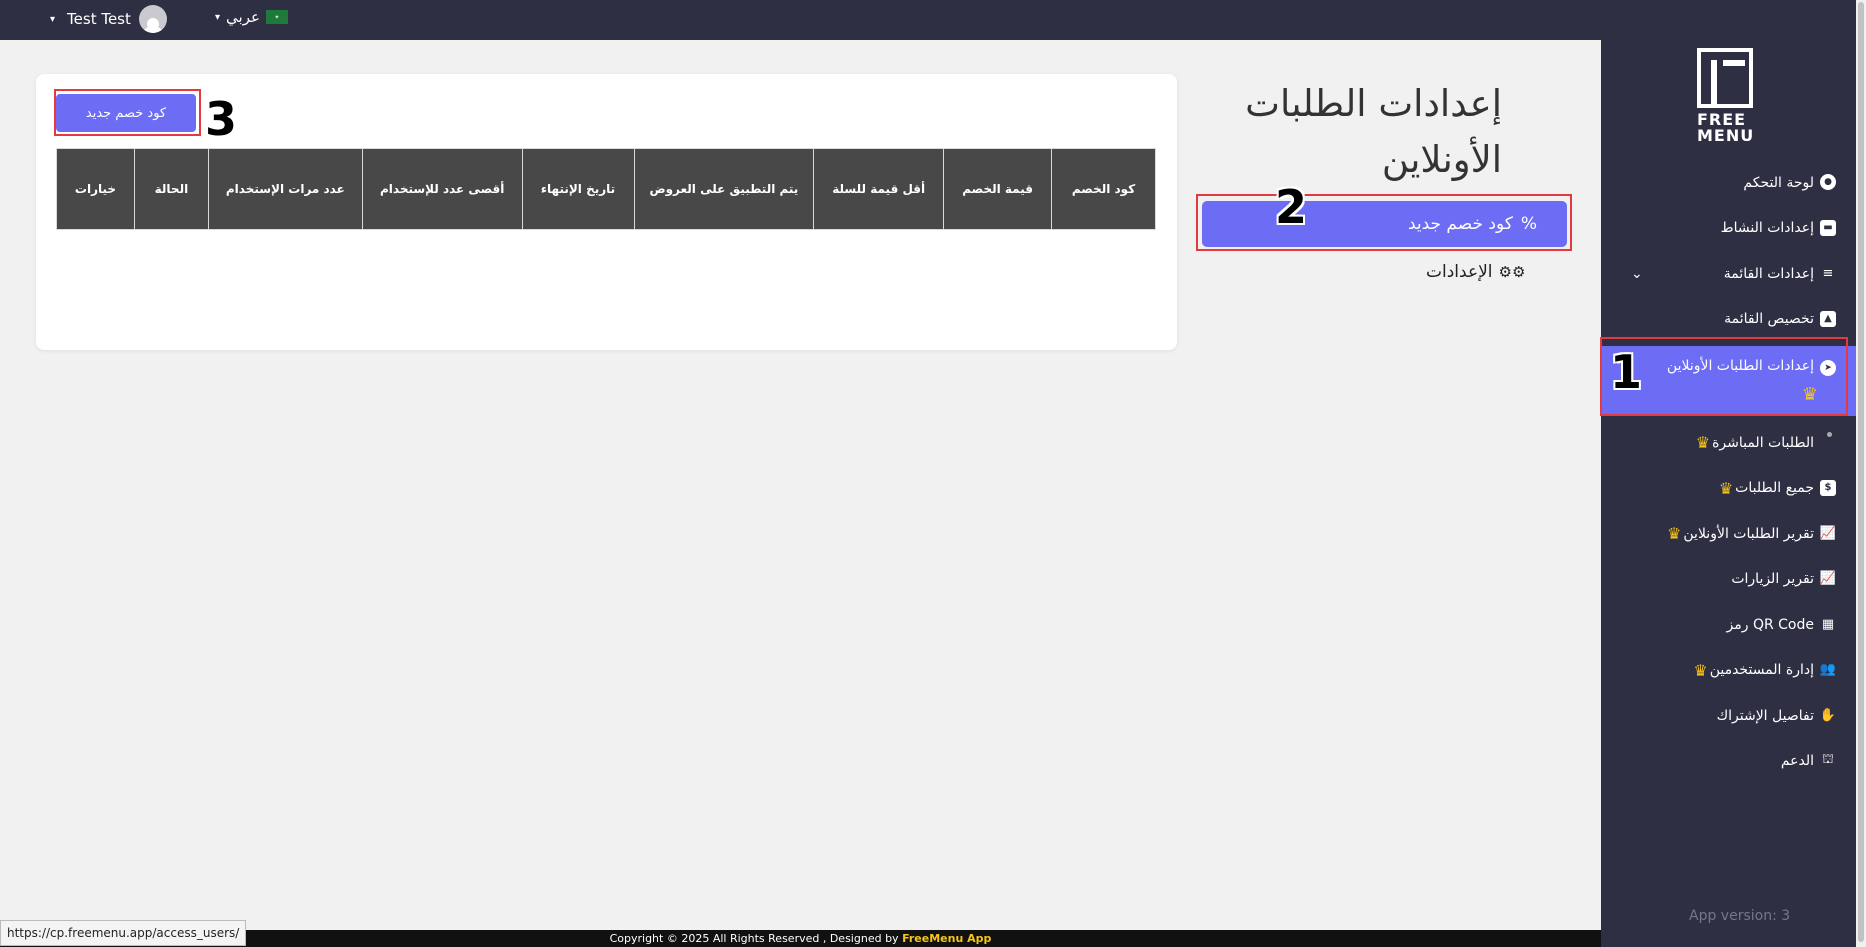 Image resolution: width=1866 pixels, height=947 pixels. I want to click on qrcode-icon: ▦, so click(1828, 624).